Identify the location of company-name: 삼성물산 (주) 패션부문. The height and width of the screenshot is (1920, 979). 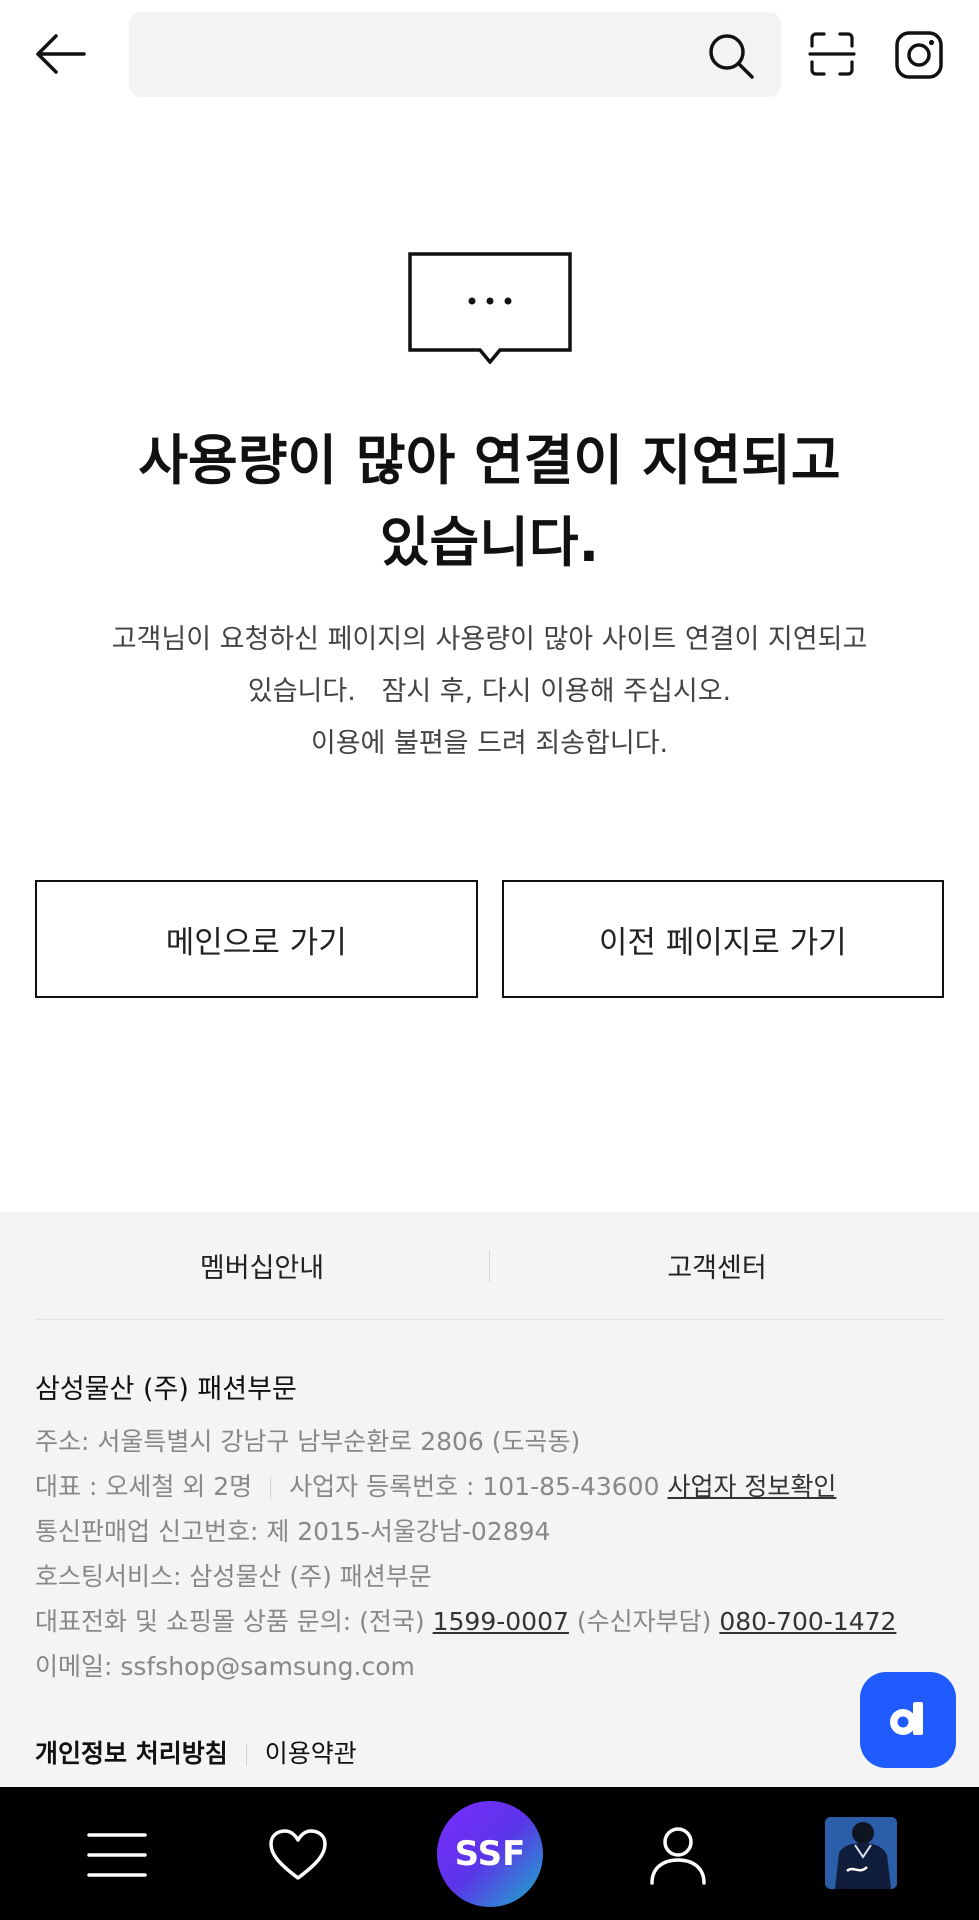
(166, 1389).